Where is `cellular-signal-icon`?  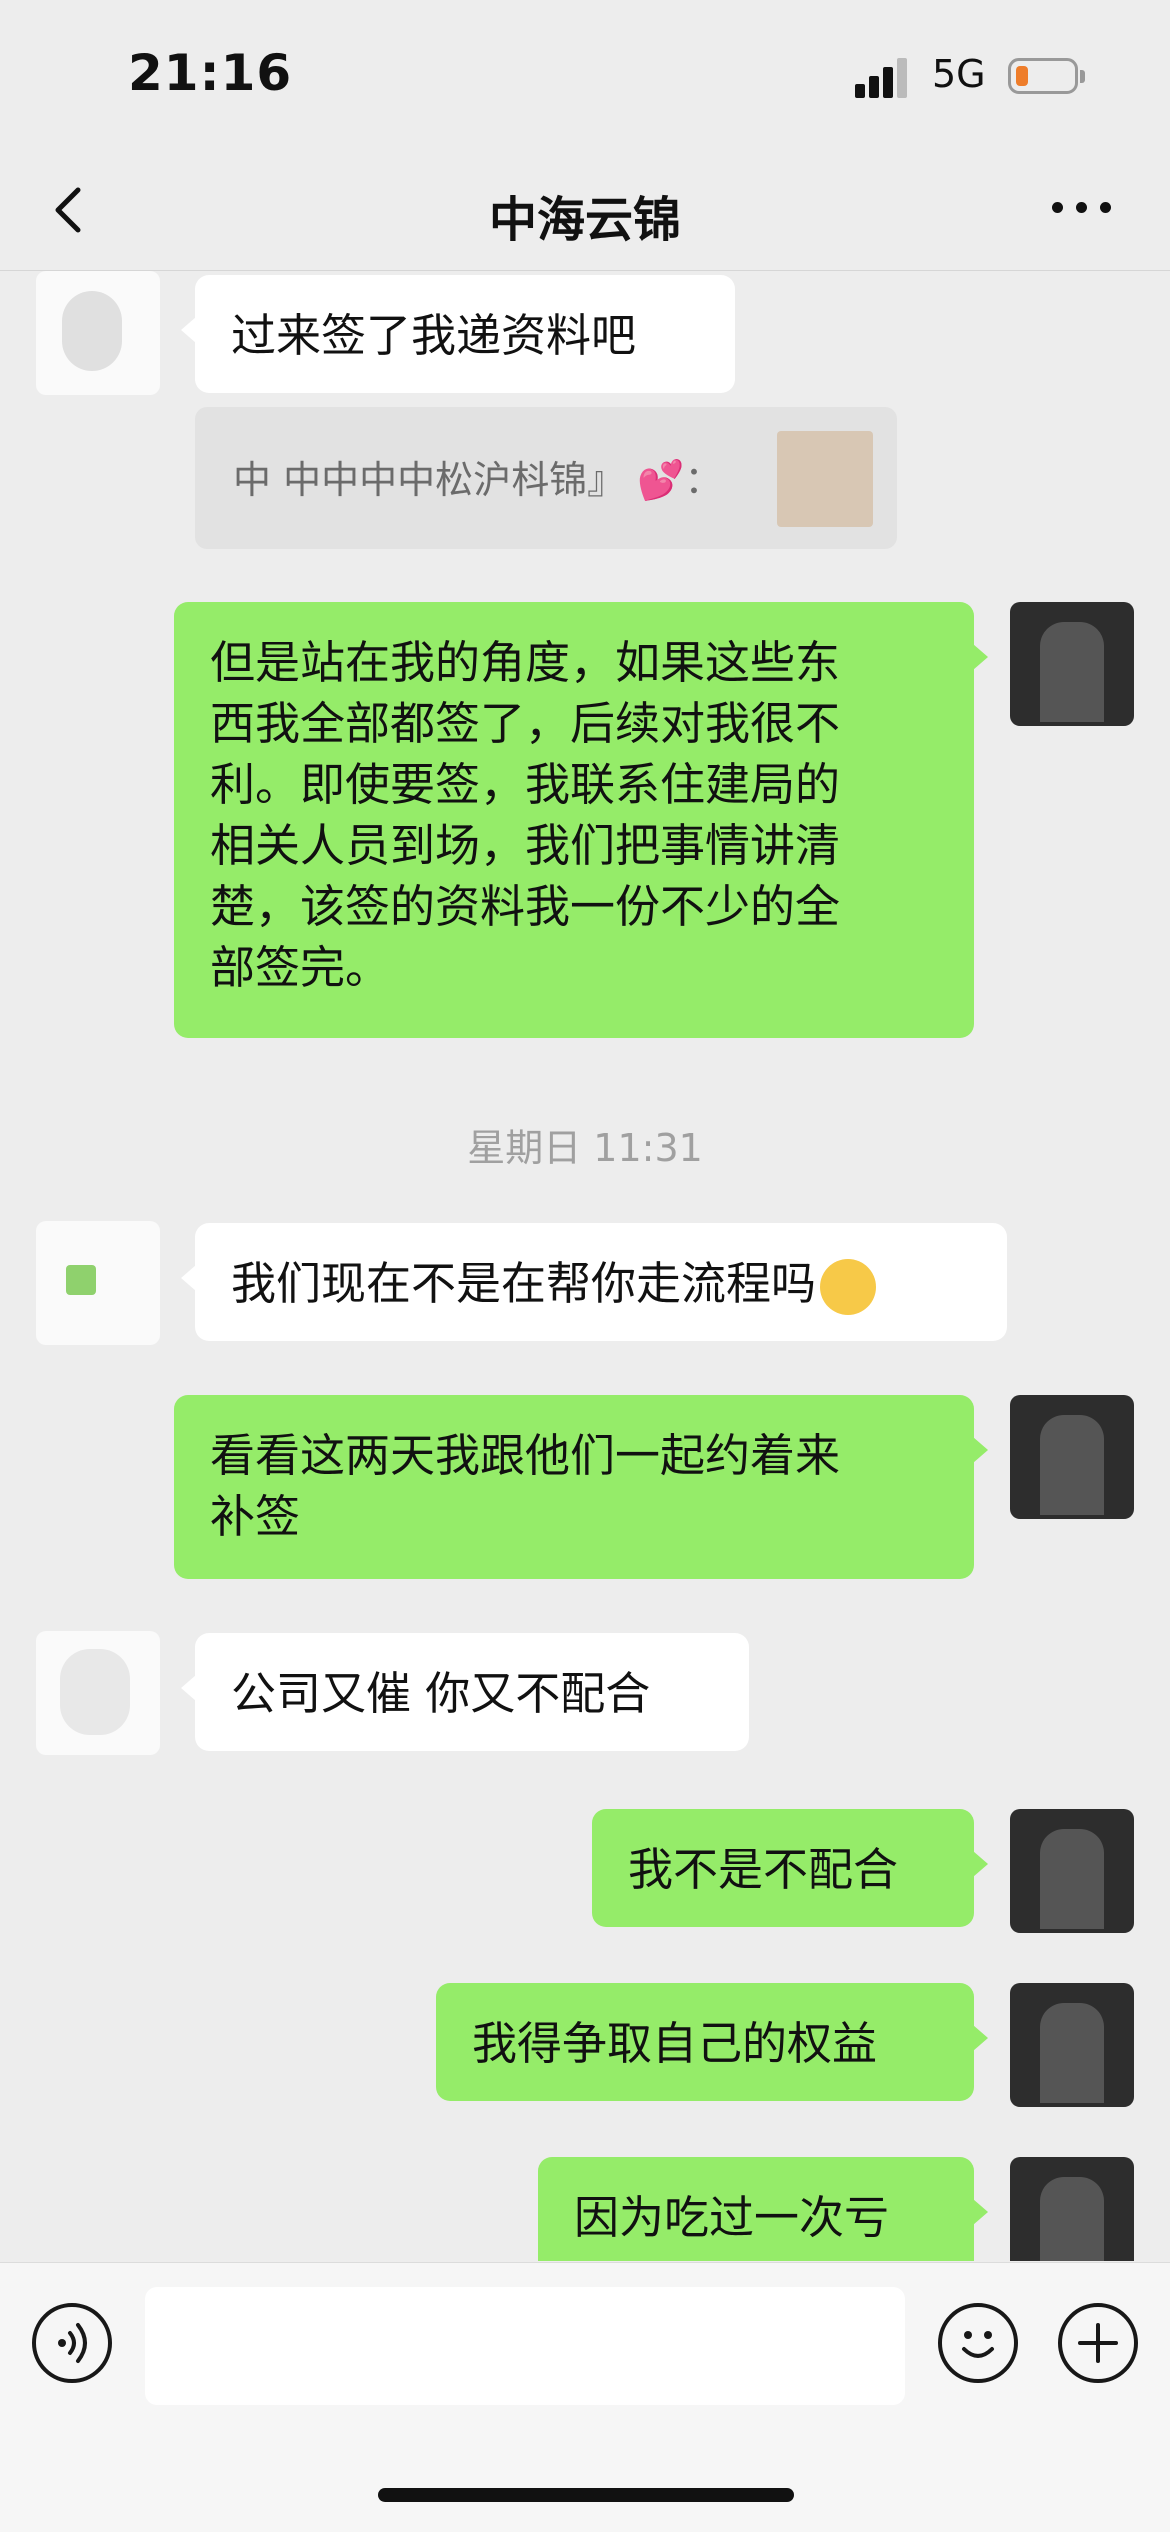
cellular-signal-icon is located at coordinates (885, 78).